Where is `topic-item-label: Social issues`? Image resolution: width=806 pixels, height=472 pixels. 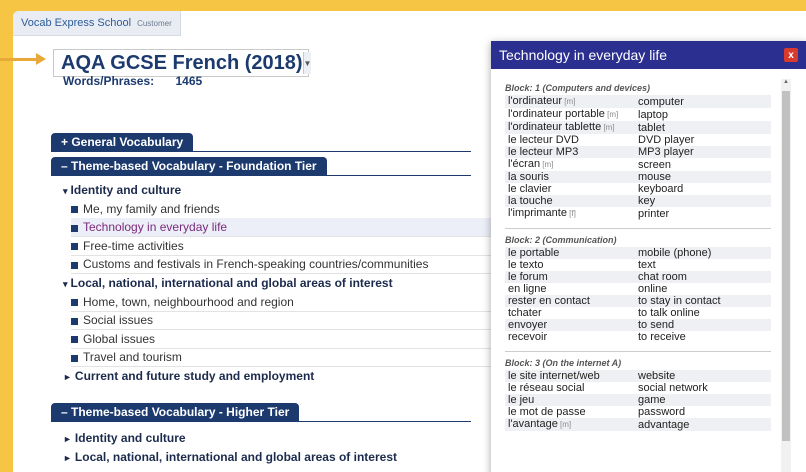
topic-item-label: Social issues is located at coordinates (118, 320).